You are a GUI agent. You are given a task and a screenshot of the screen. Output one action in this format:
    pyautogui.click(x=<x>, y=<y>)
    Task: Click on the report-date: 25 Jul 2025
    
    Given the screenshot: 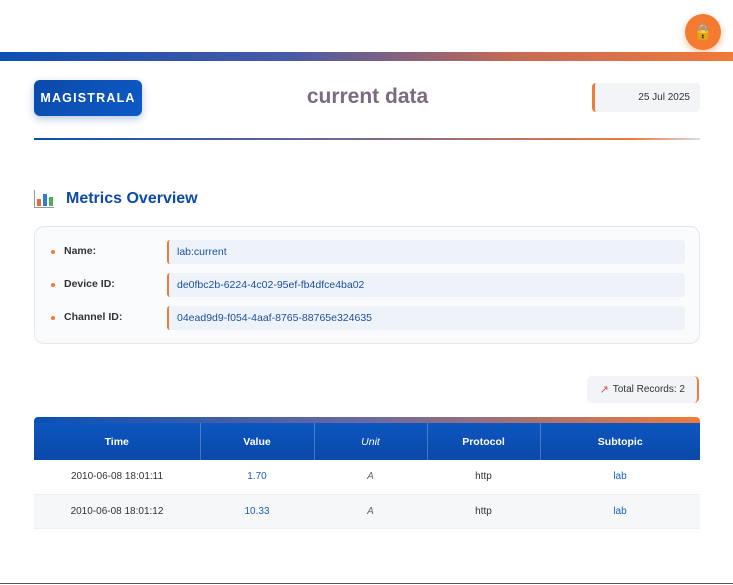 What is the action you would take?
    pyautogui.click(x=646, y=97)
    